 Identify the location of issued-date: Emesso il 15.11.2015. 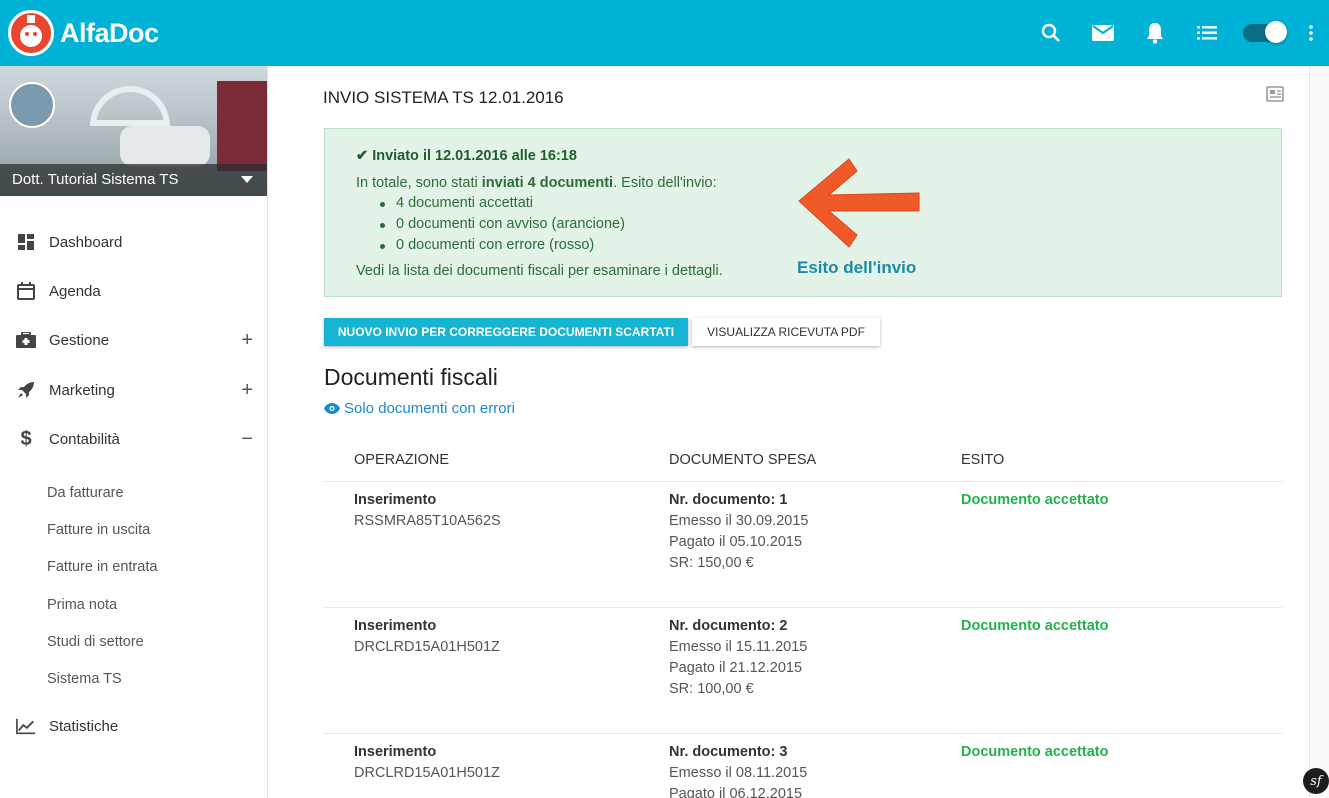
(738, 647).